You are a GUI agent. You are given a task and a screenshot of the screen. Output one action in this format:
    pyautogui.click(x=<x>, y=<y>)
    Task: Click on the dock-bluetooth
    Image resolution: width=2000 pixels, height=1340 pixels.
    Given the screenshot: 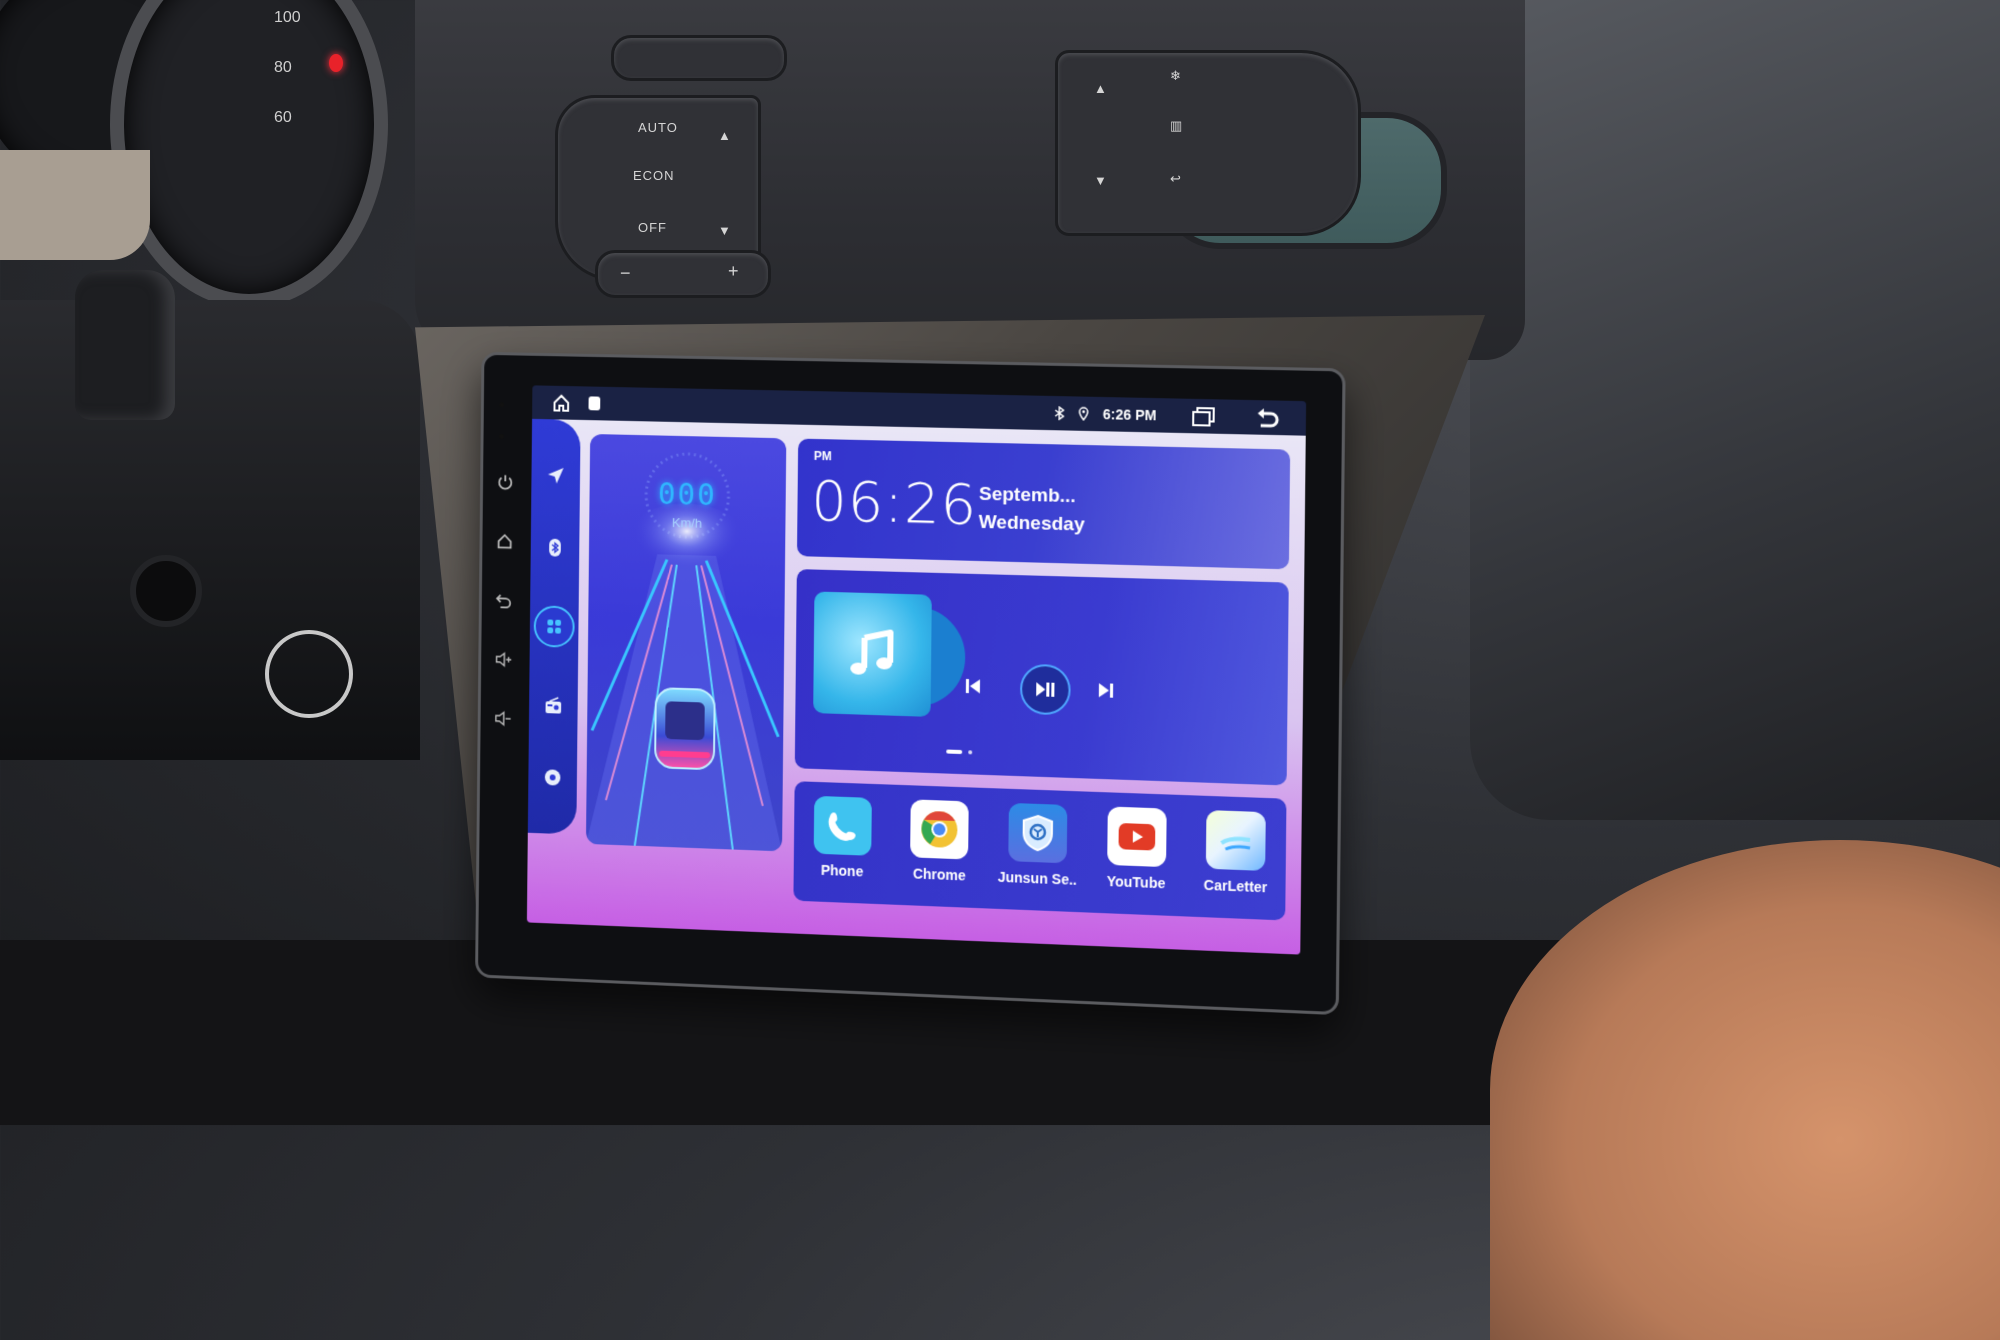 What is the action you would take?
    pyautogui.click(x=554, y=548)
    